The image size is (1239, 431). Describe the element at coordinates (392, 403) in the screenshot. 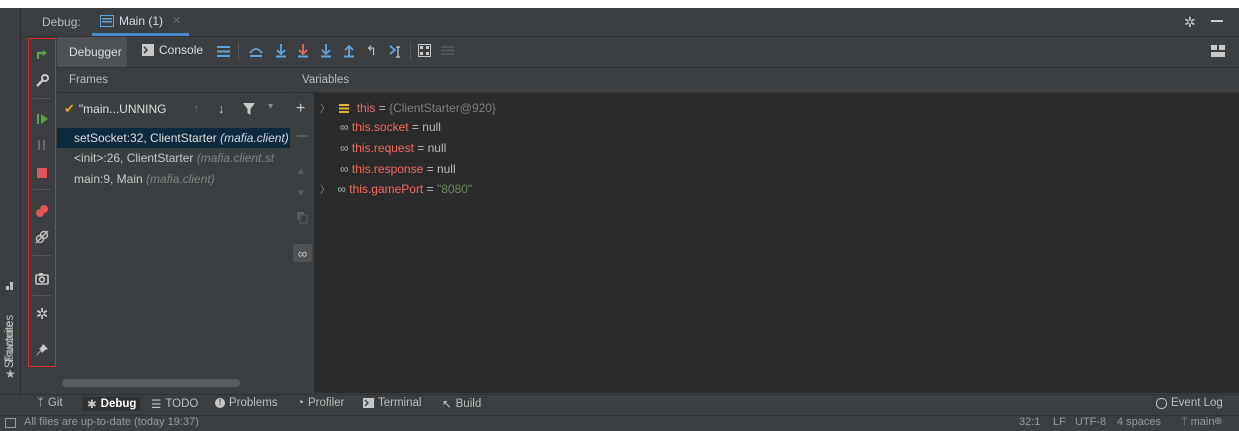

I see `terminal-tool-button: Terminal` at that location.